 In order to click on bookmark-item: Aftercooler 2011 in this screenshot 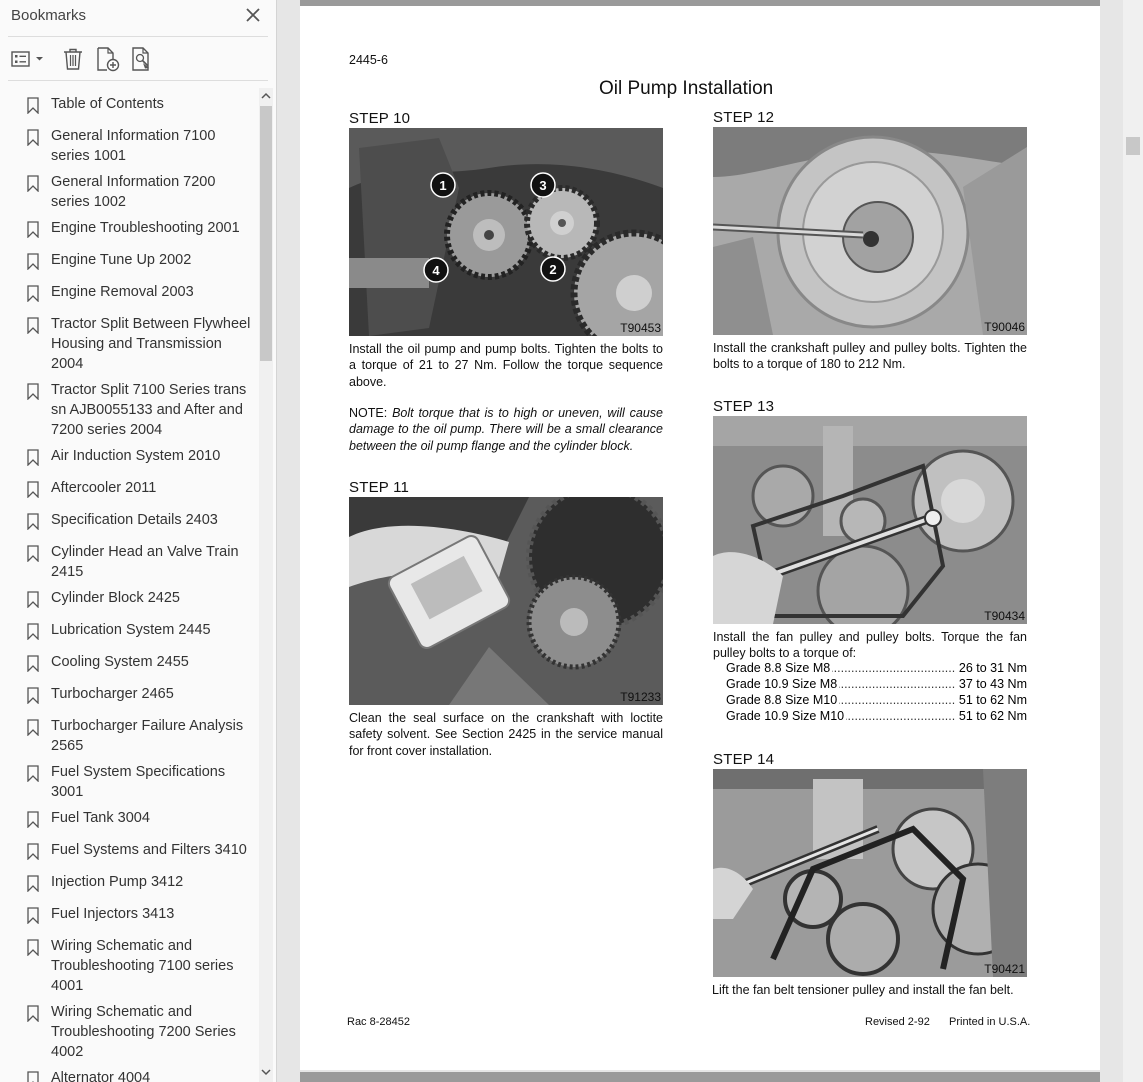, I will do `click(129, 488)`.